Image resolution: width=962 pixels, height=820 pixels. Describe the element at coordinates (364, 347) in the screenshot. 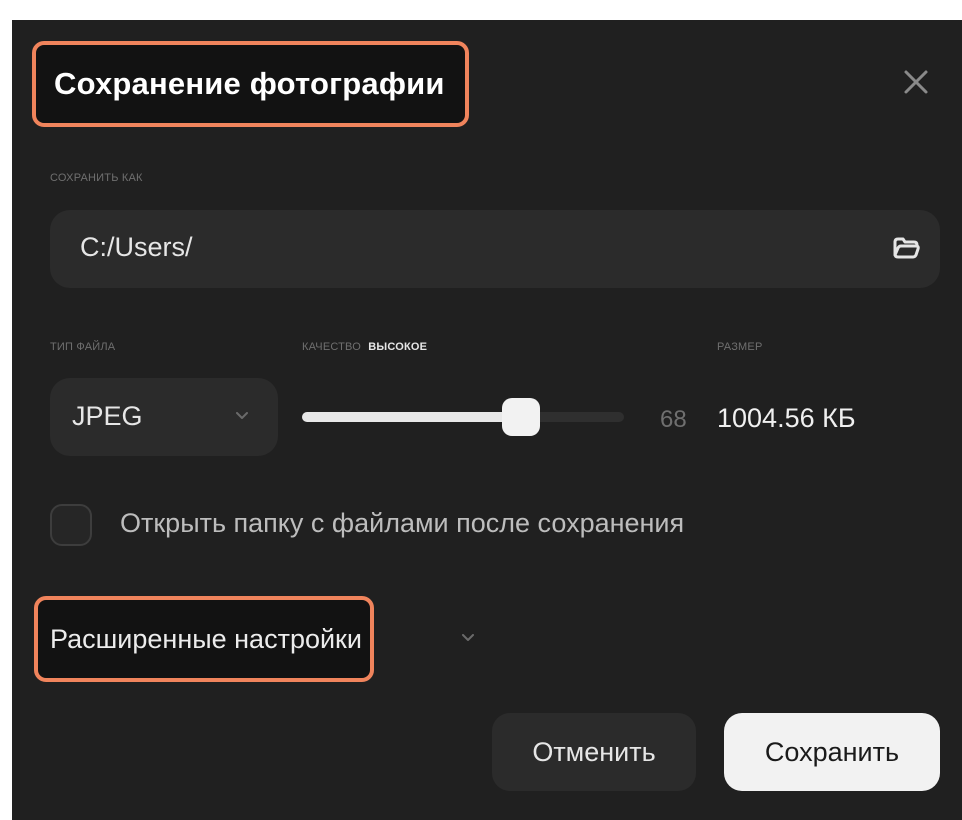

I see `quality-label-group: Качество Высокое` at that location.